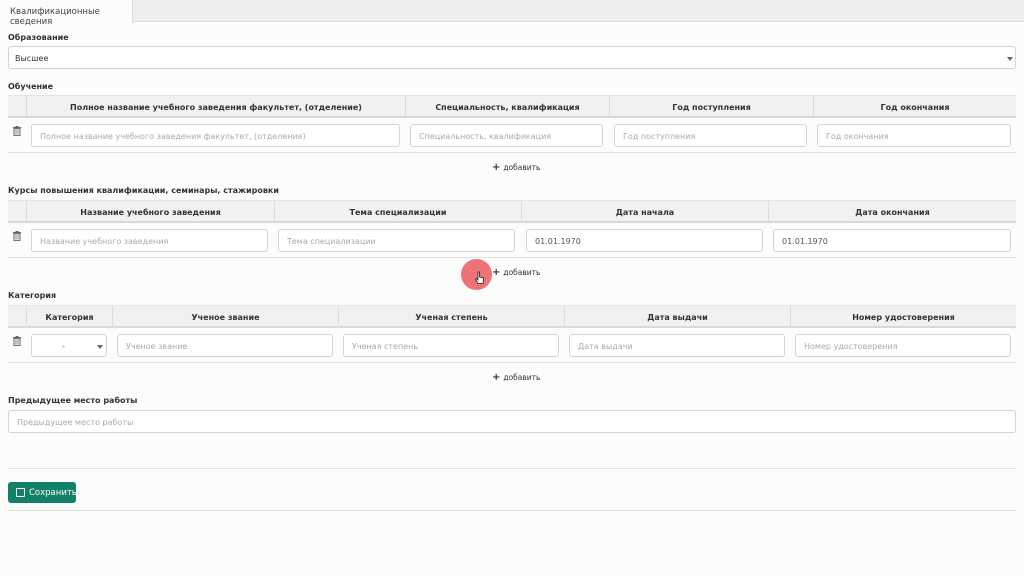 Image resolution: width=1024 pixels, height=576 pixels. I want to click on category-col-certificate-number: Номер удостоверения, so click(903, 317).